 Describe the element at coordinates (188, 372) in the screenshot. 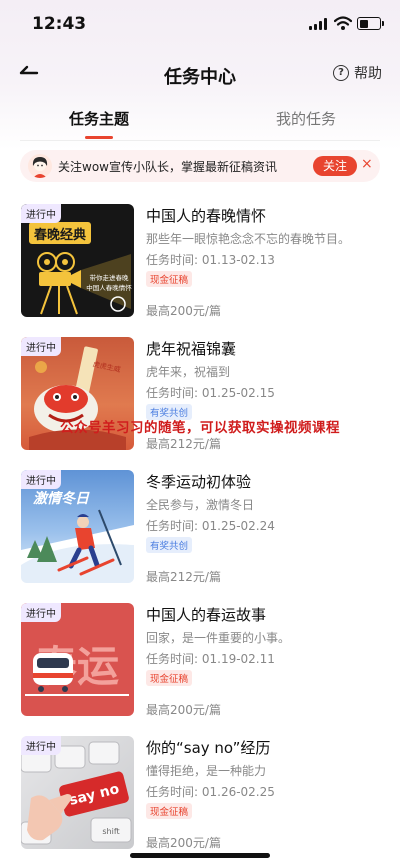

I see `task-description: 虎年来，祝福到` at that location.